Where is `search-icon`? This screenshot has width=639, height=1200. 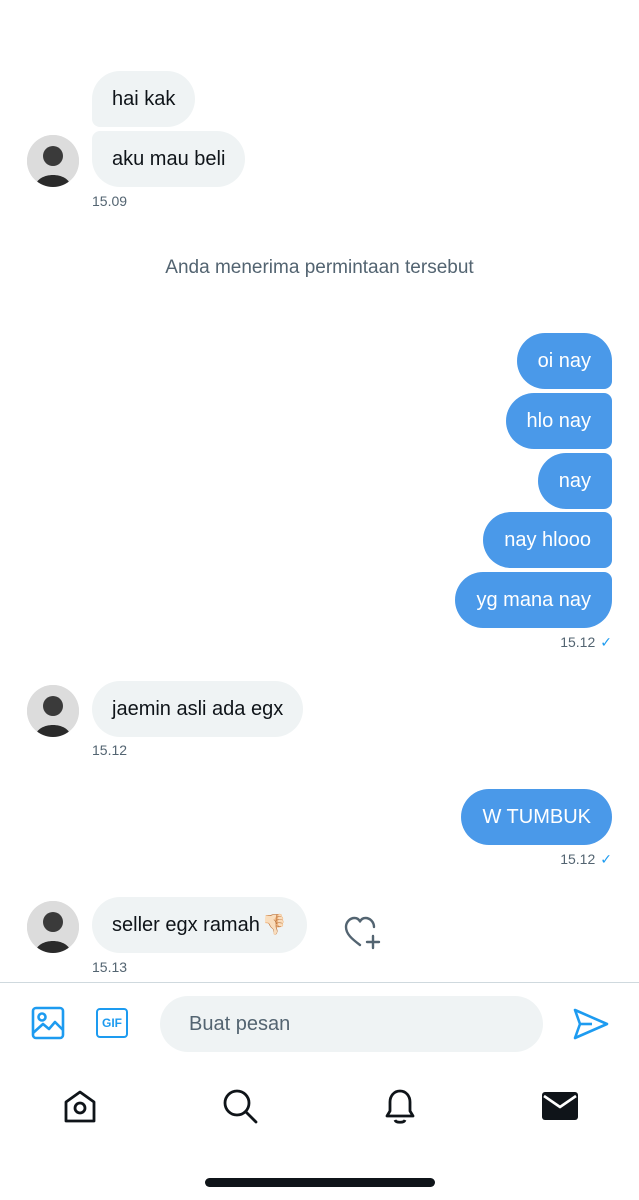
search-icon is located at coordinates (240, 1106).